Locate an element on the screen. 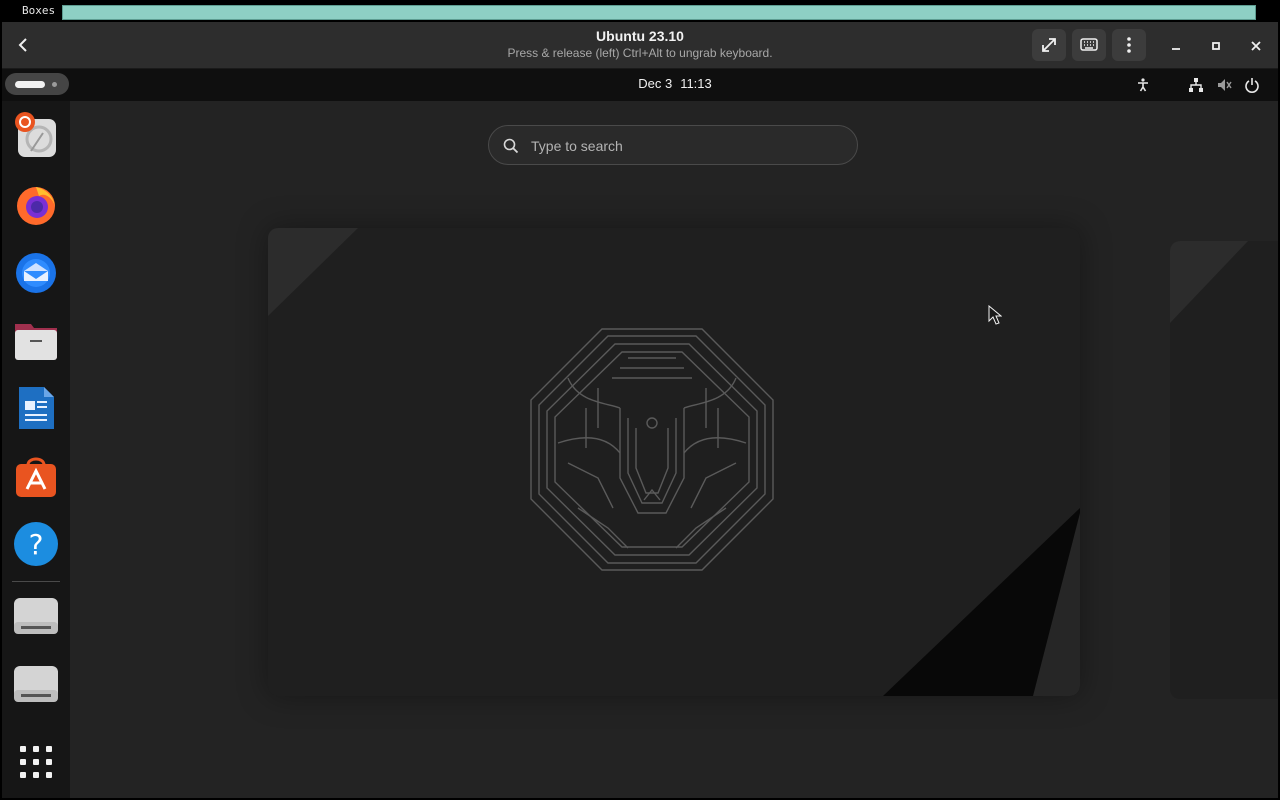 The width and height of the screenshot is (1280, 800). search-icon is located at coordinates (511, 146).